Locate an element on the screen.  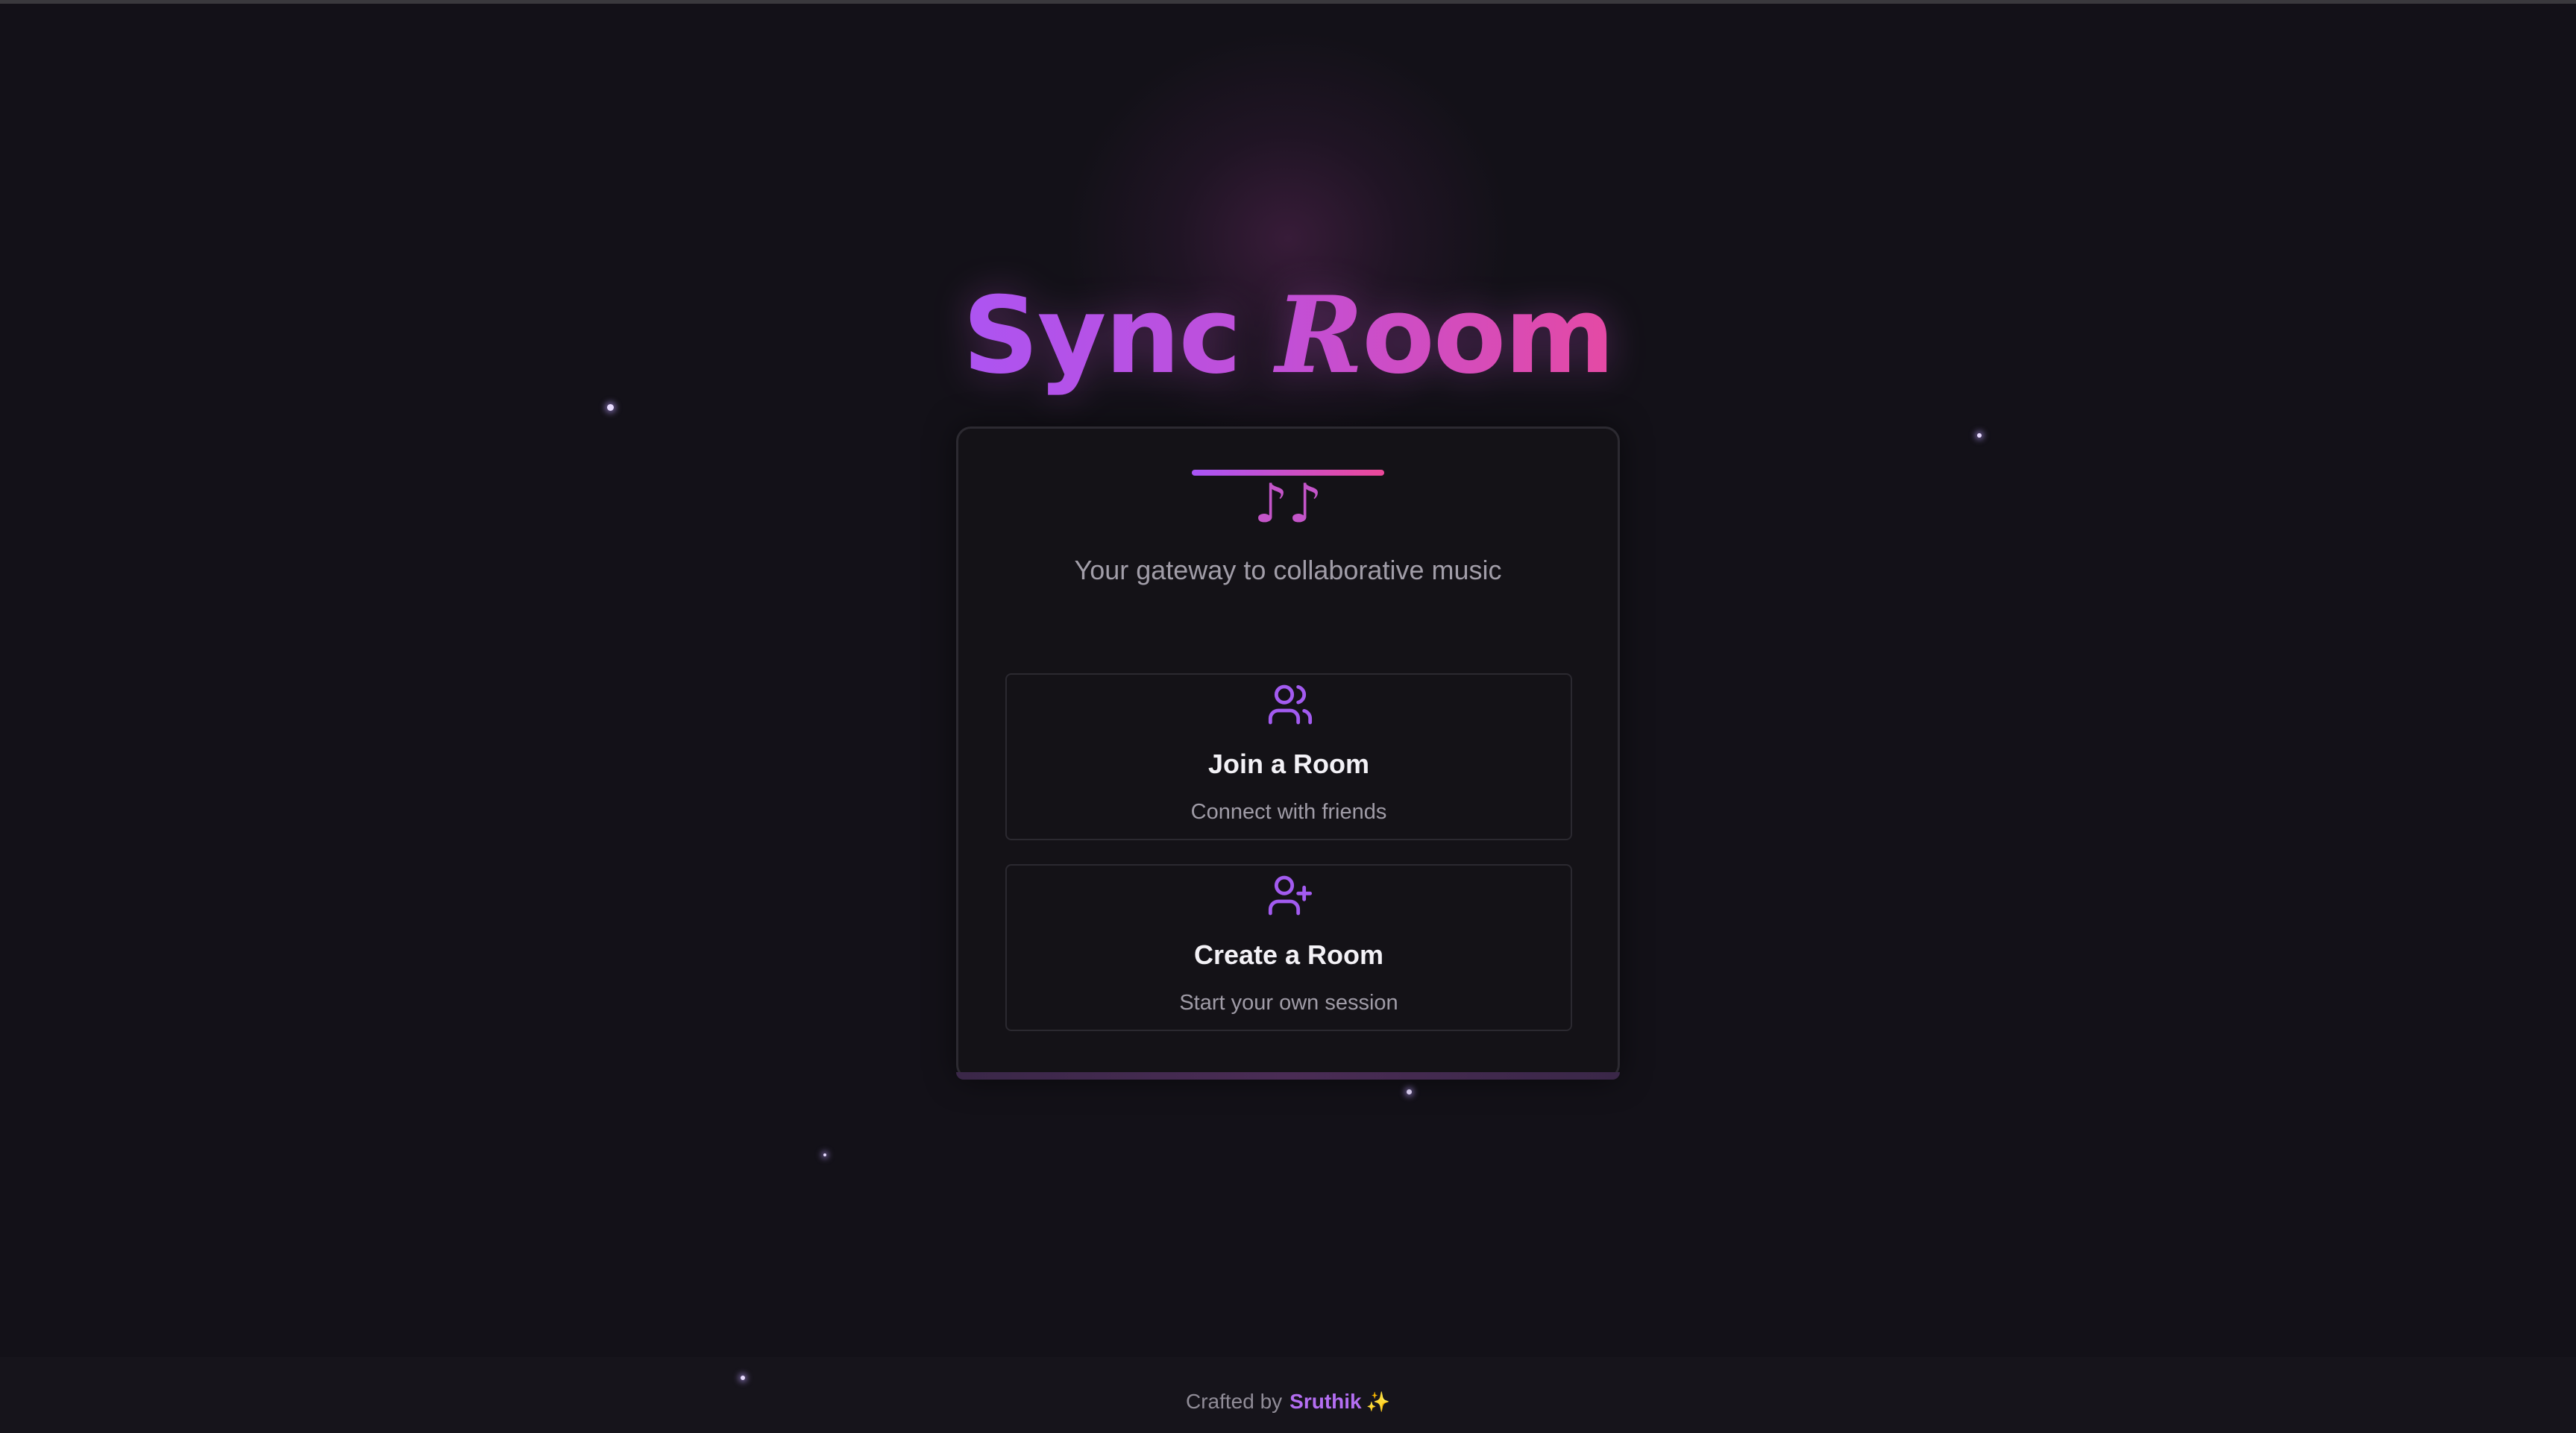
title-part1: Sync is located at coordinates (1119, 335).